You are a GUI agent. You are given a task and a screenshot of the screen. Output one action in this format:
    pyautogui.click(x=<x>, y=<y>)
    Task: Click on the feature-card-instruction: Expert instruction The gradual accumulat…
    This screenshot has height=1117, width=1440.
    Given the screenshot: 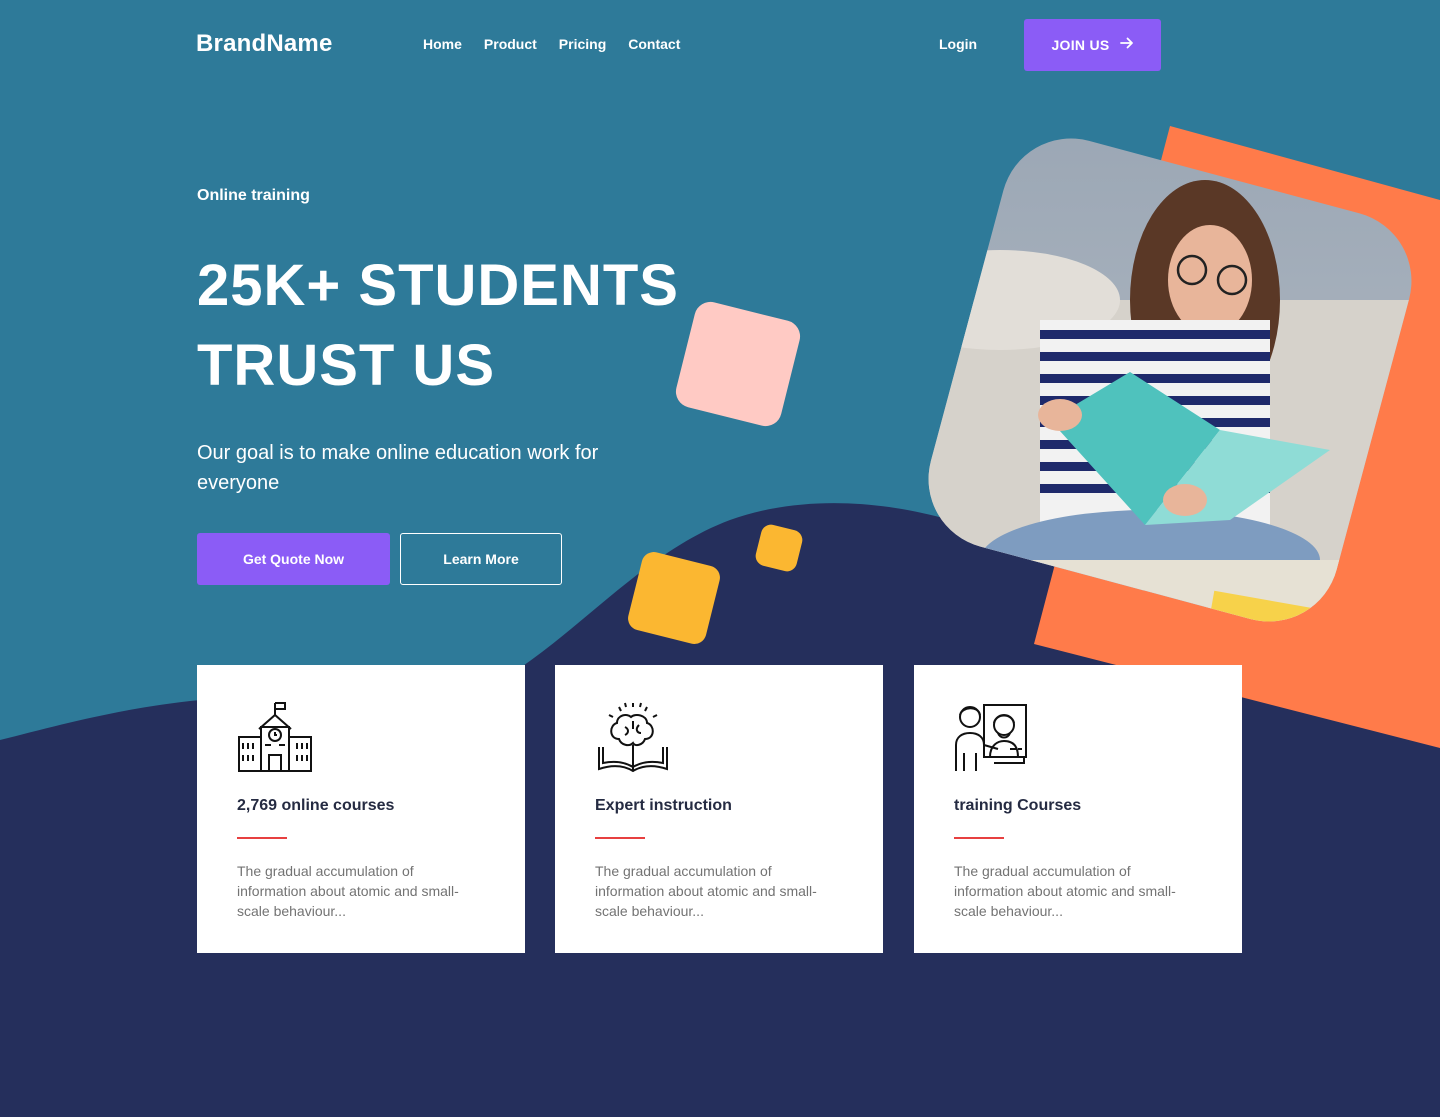 What is the action you would take?
    pyautogui.click(x=719, y=809)
    